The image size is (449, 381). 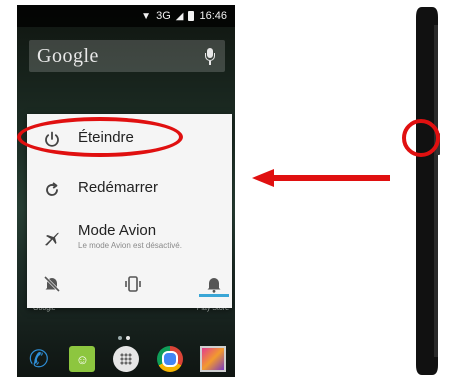 I want to click on device-side-view, so click(x=428, y=191).